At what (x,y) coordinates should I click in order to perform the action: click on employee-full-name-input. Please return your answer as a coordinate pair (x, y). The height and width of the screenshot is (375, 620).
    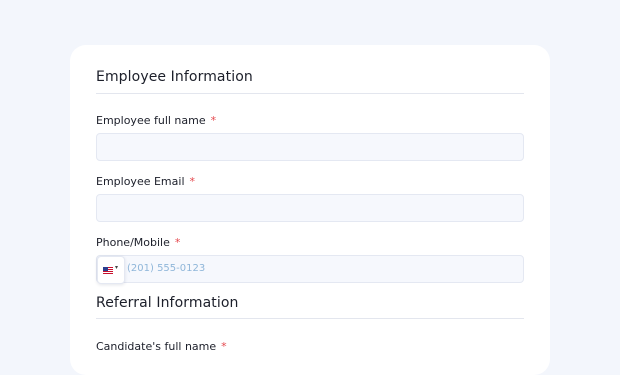
    Looking at the image, I should click on (310, 147).